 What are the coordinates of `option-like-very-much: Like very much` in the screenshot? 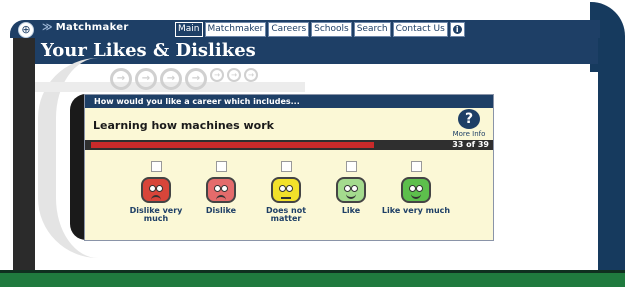 It's located at (416, 188).